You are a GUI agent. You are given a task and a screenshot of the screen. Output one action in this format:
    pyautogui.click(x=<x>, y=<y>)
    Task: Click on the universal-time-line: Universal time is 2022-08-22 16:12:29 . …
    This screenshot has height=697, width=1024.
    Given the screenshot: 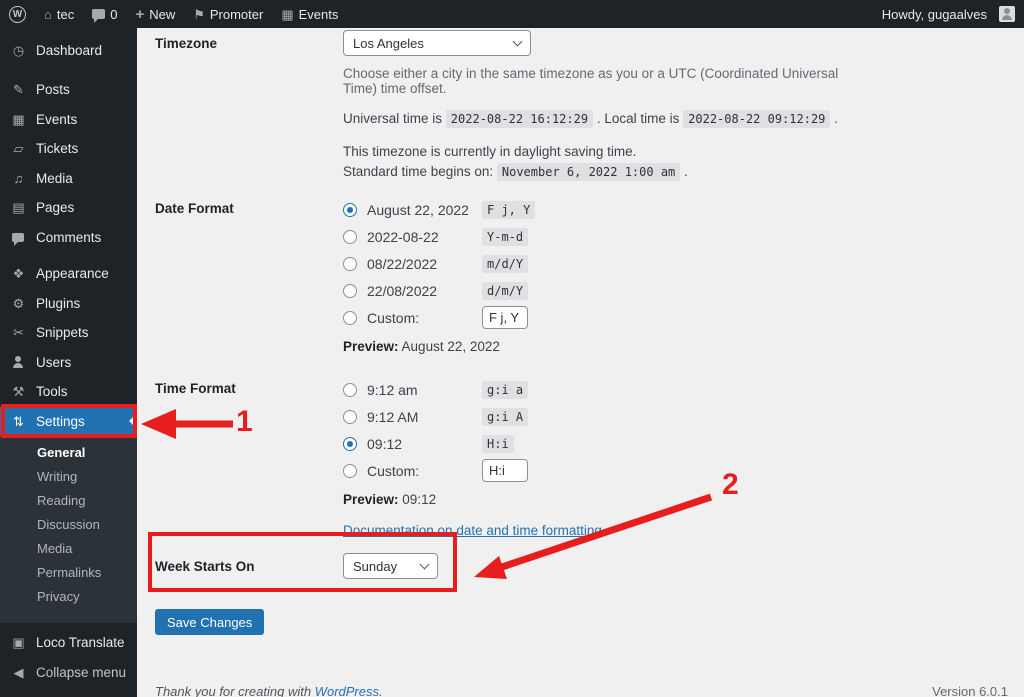 What is the action you would take?
    pyautogui.click(x=609, y=119)
    